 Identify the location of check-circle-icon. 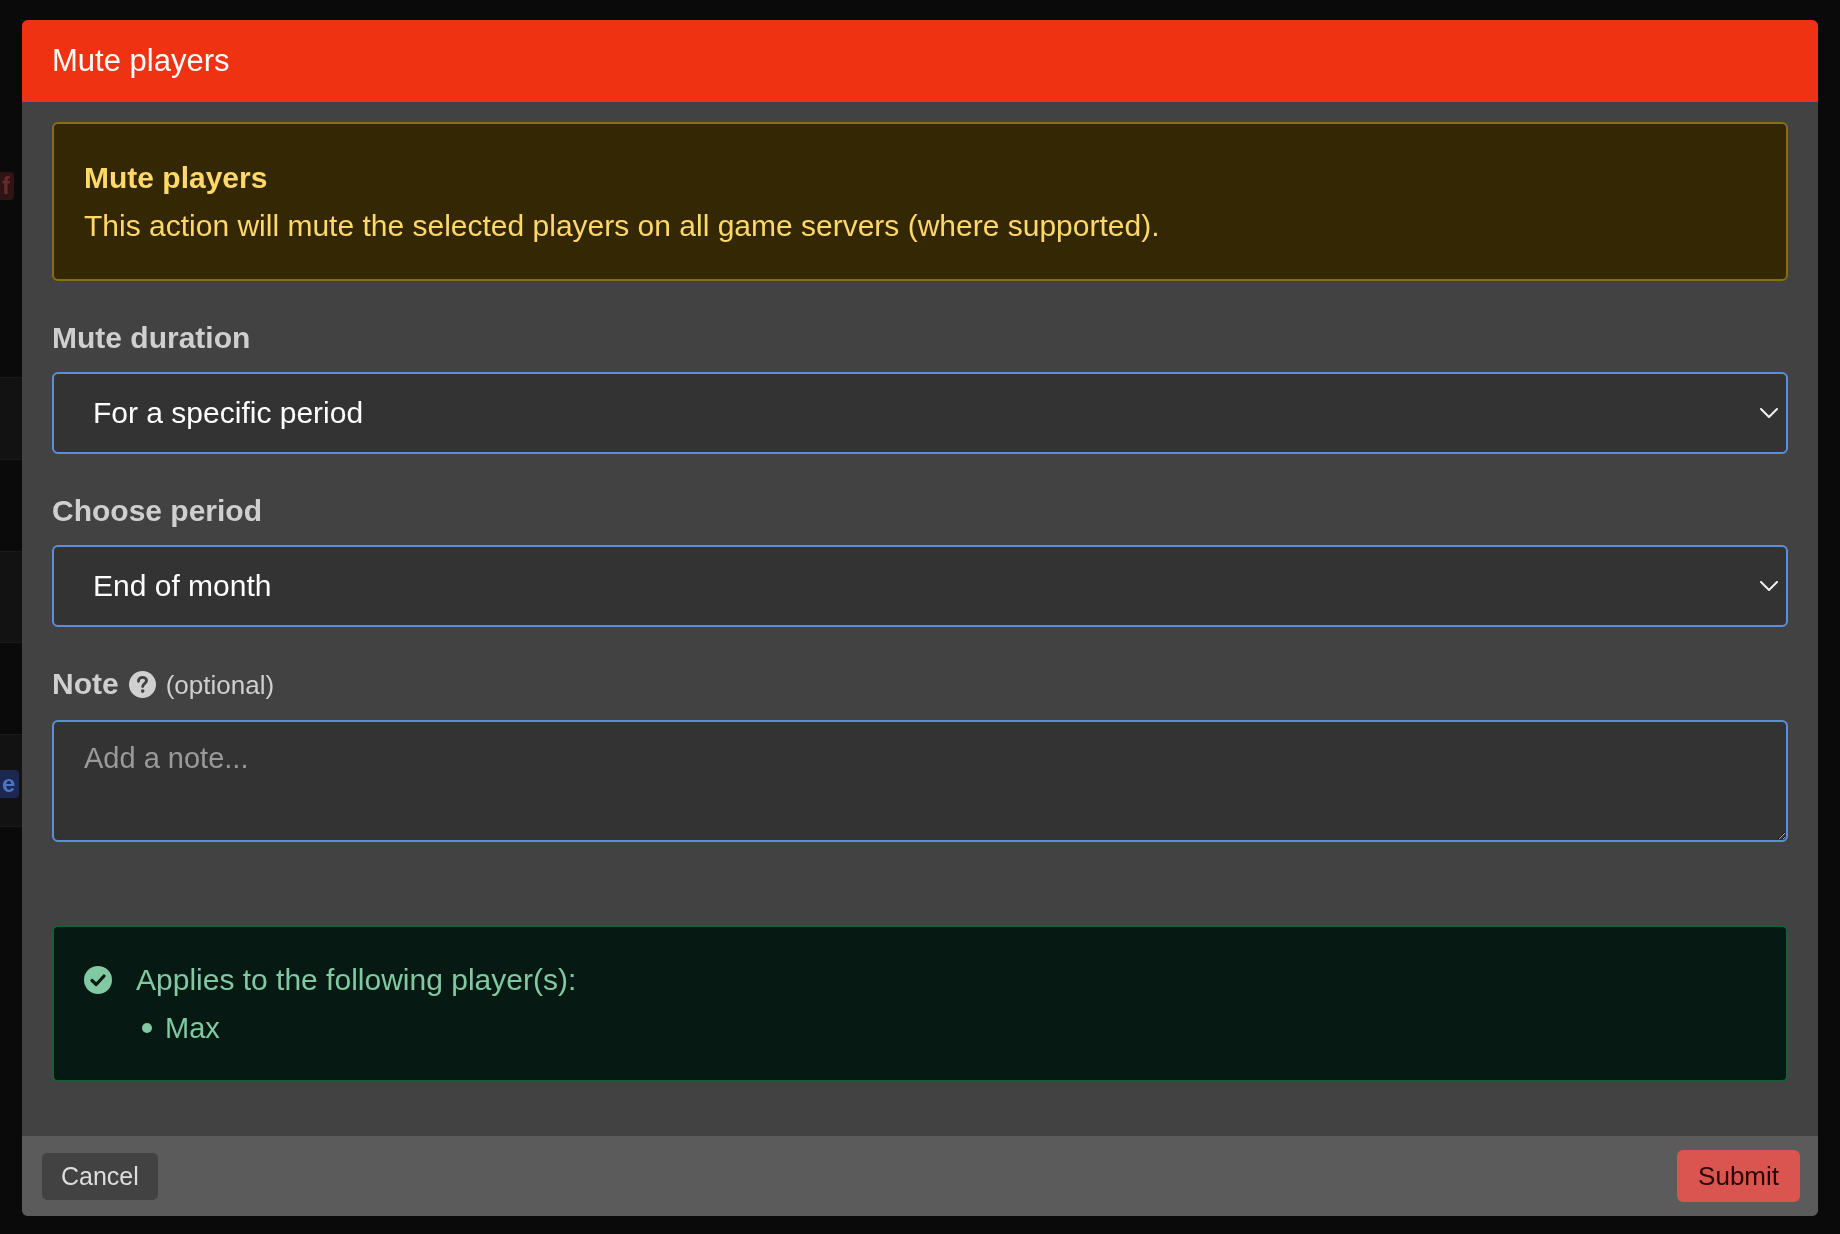
(98, 980).